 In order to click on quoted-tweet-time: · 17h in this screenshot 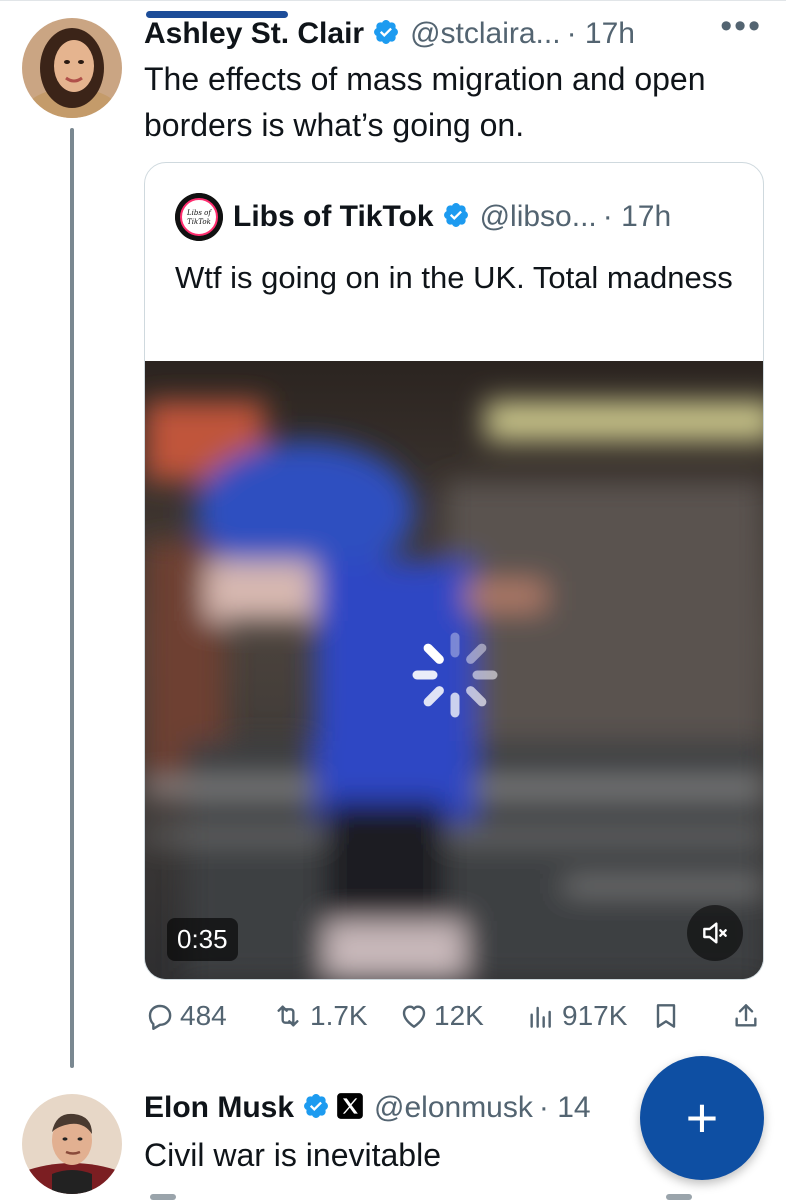, I will do `click(637, 217)`.